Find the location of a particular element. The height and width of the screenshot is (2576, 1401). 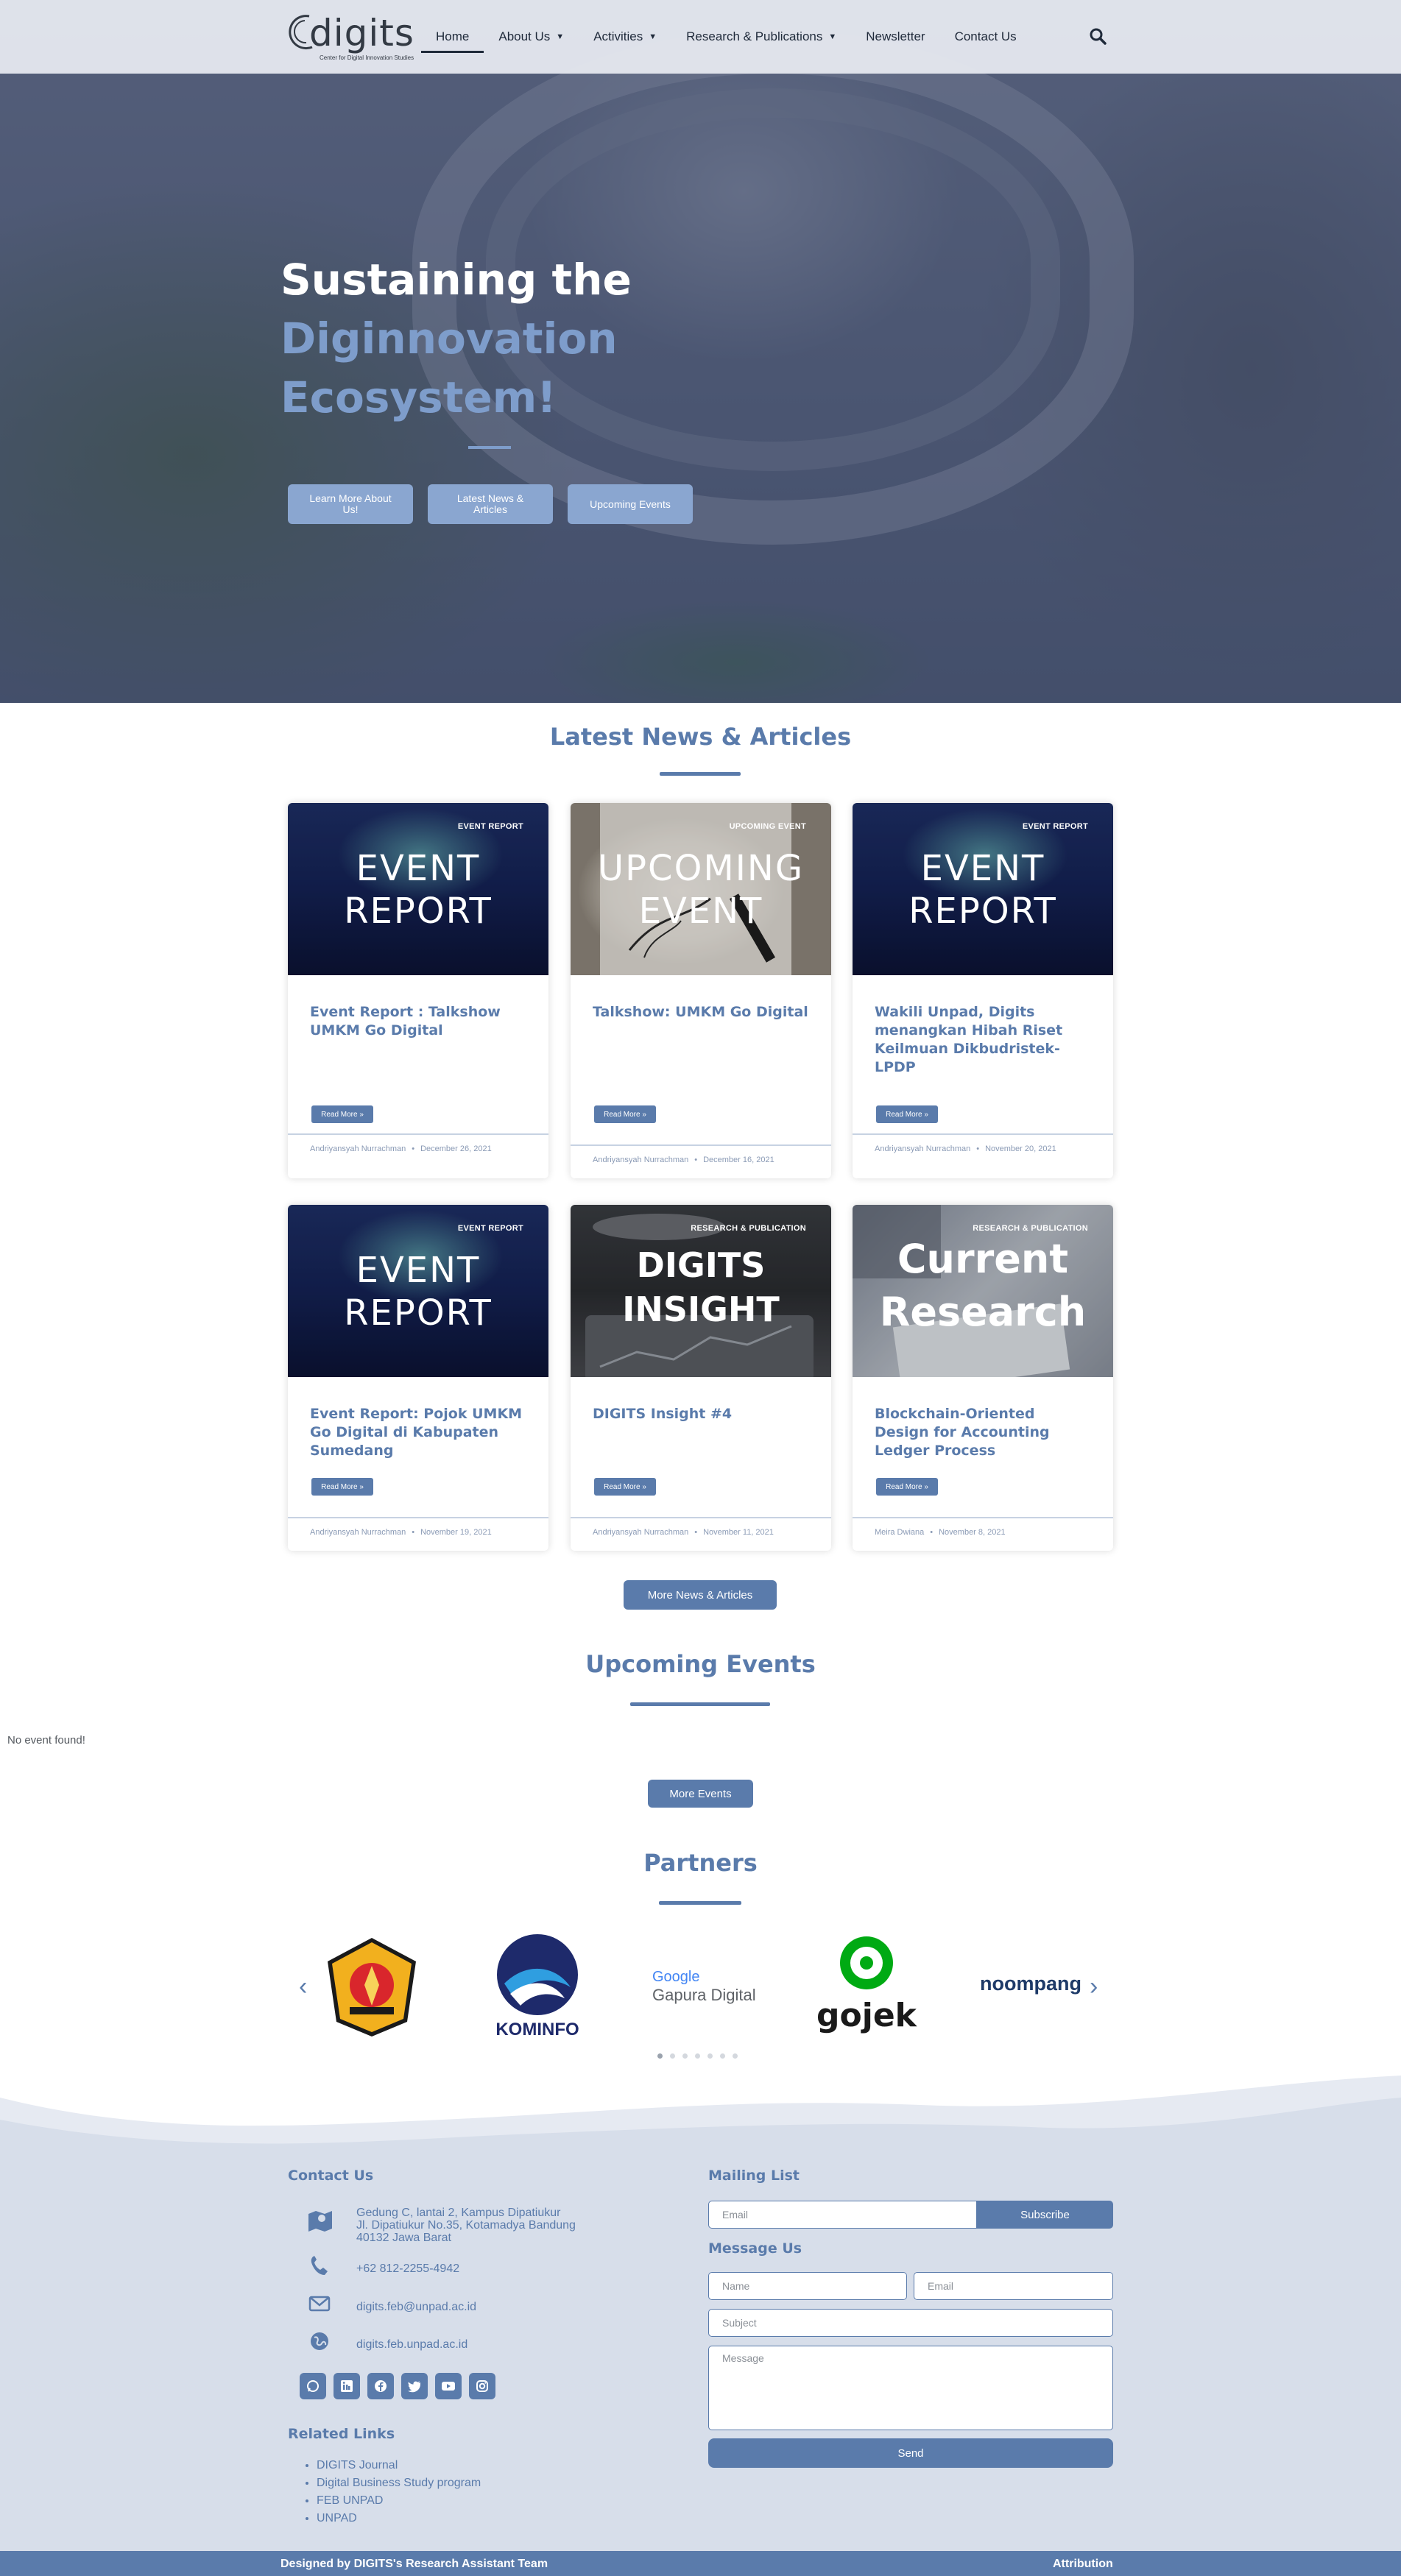

post-date: November 11, 2021 is located at coordinates (738, 1533).